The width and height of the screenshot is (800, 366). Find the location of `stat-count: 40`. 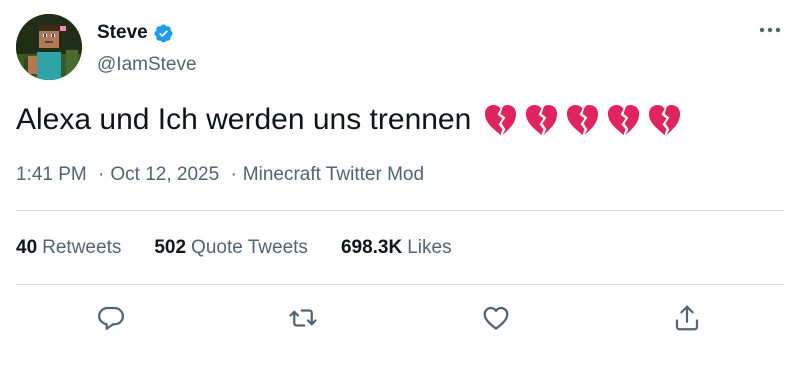

stat-count: 40 is located at coordinates (27, 247).